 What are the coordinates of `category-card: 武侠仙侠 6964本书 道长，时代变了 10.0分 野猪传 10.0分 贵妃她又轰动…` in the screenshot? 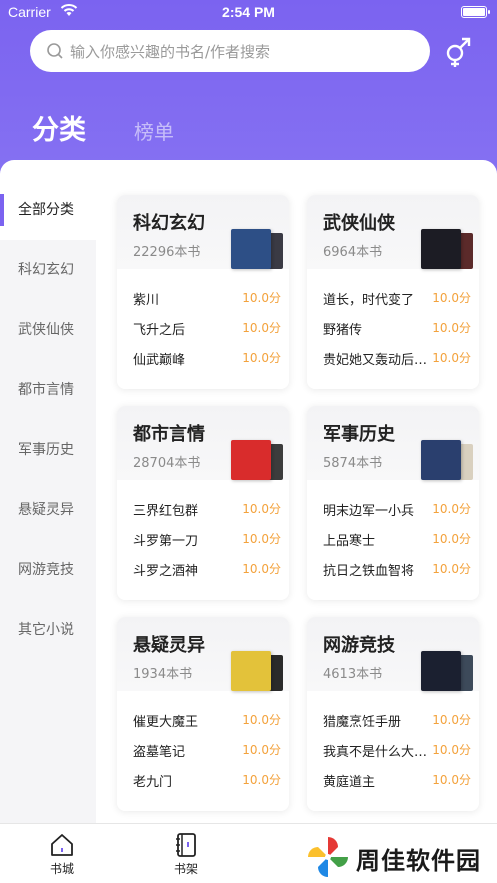 It's located at (393, 292).